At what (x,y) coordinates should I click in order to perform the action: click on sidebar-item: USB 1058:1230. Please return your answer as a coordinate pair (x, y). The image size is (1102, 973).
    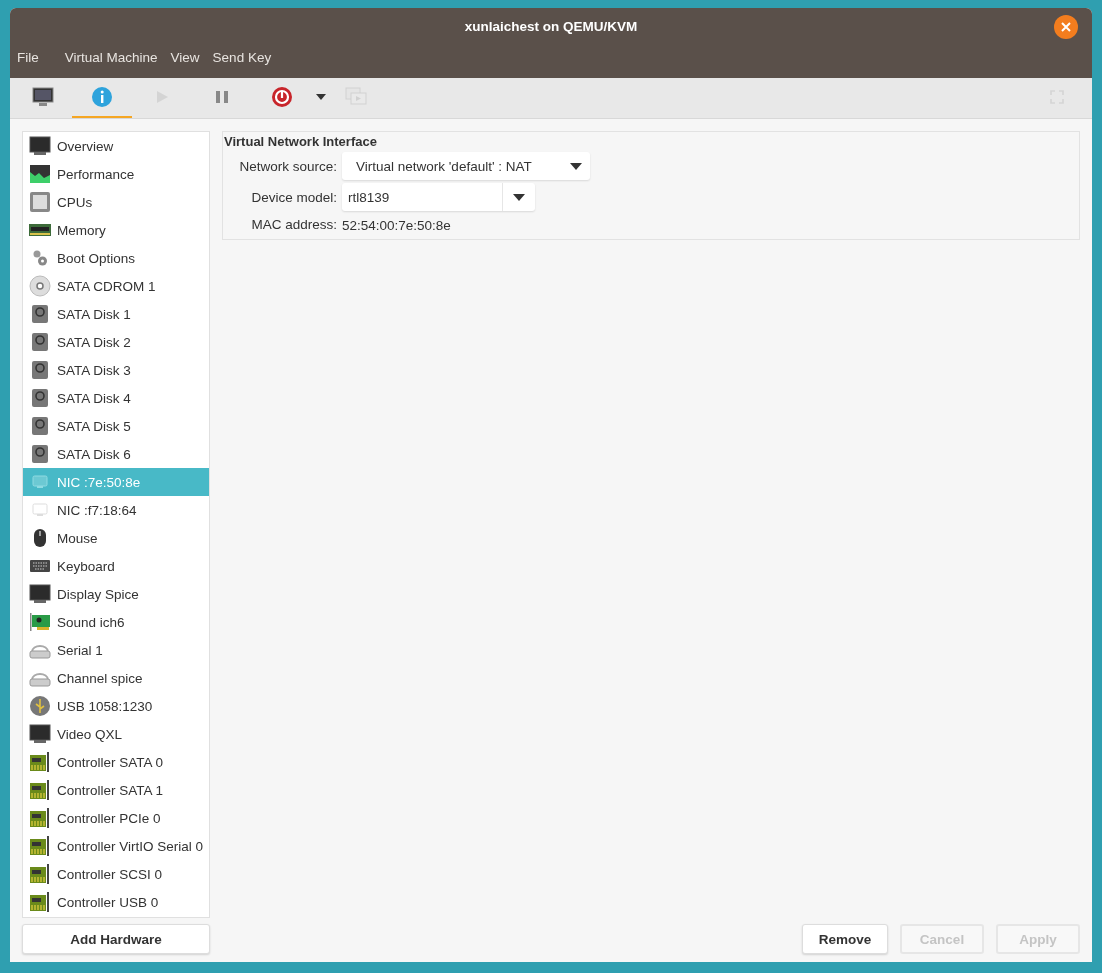
    Looking at the image, I should click on (116, 706).